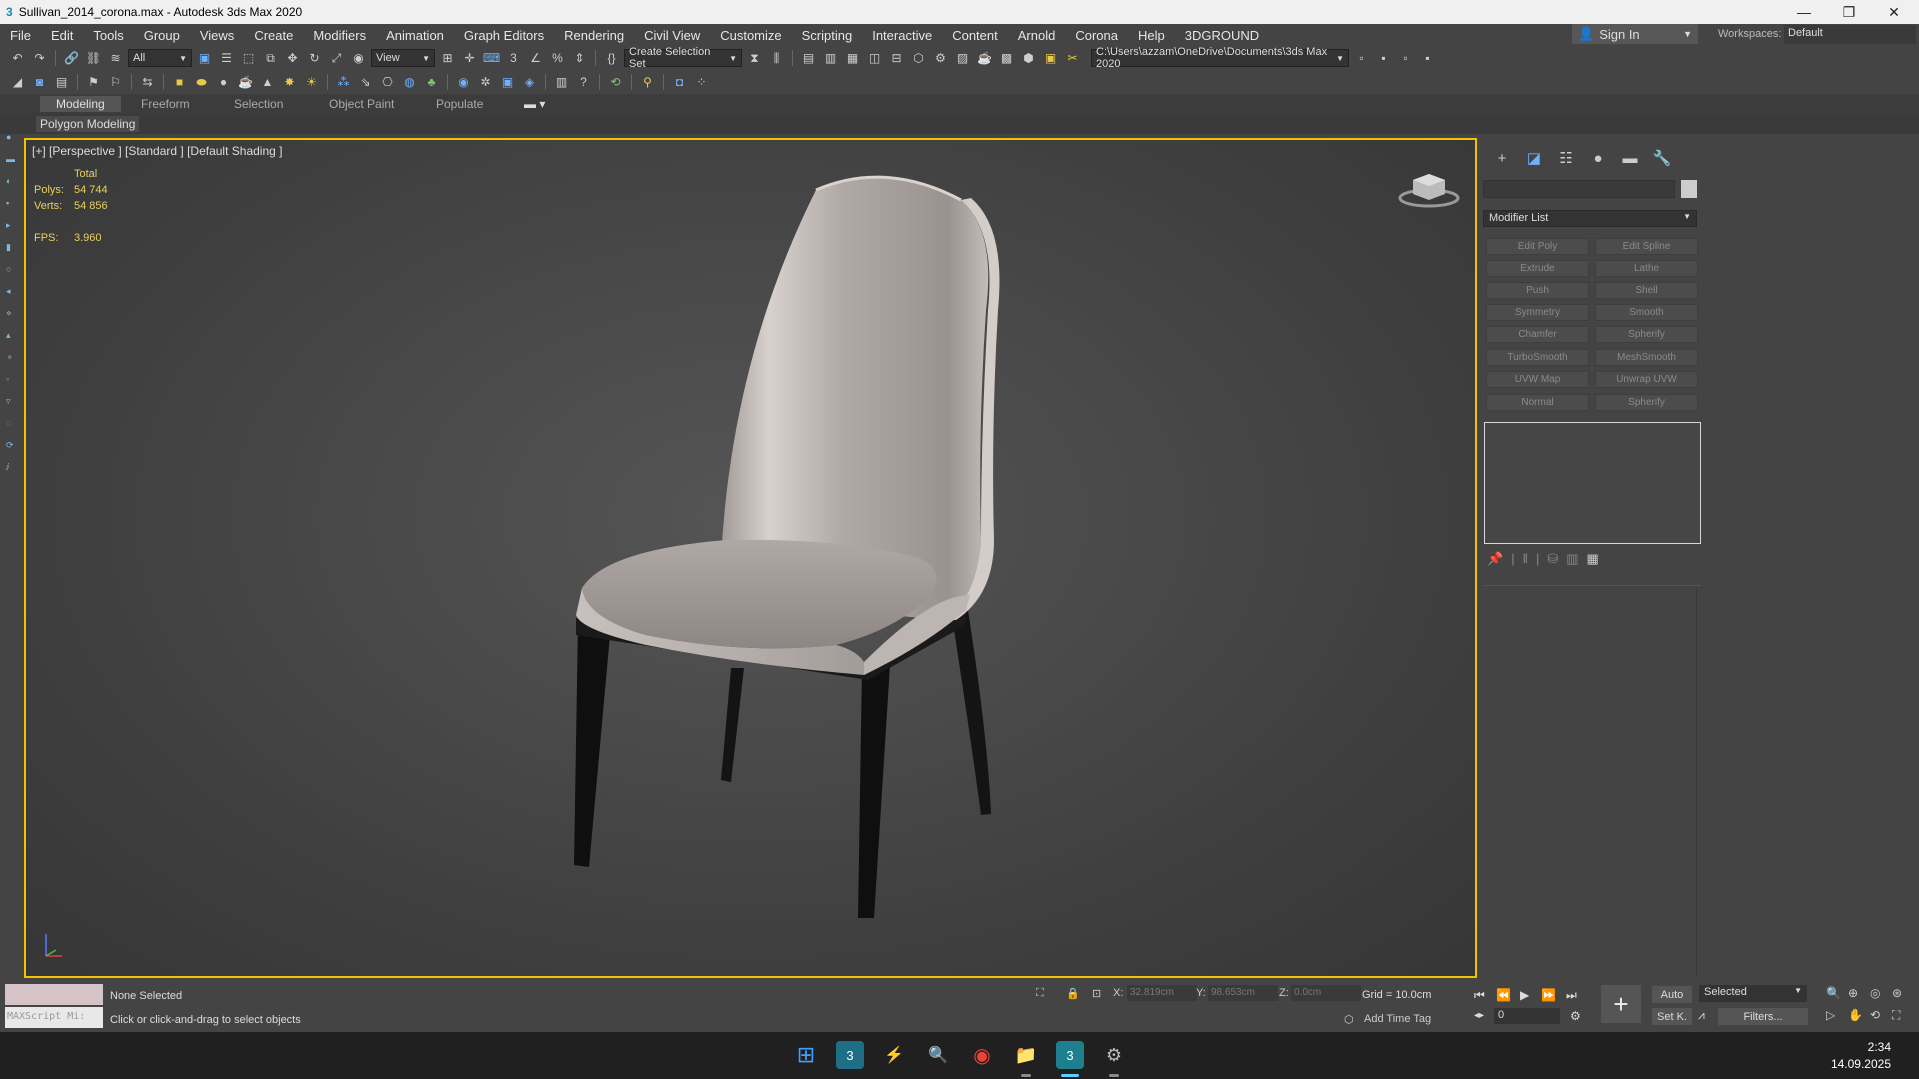  What do you see at coordinates (248, 58) in the screenshot?
I see `rect-selection-icon: ⬚` at bounding box center [248, 58].